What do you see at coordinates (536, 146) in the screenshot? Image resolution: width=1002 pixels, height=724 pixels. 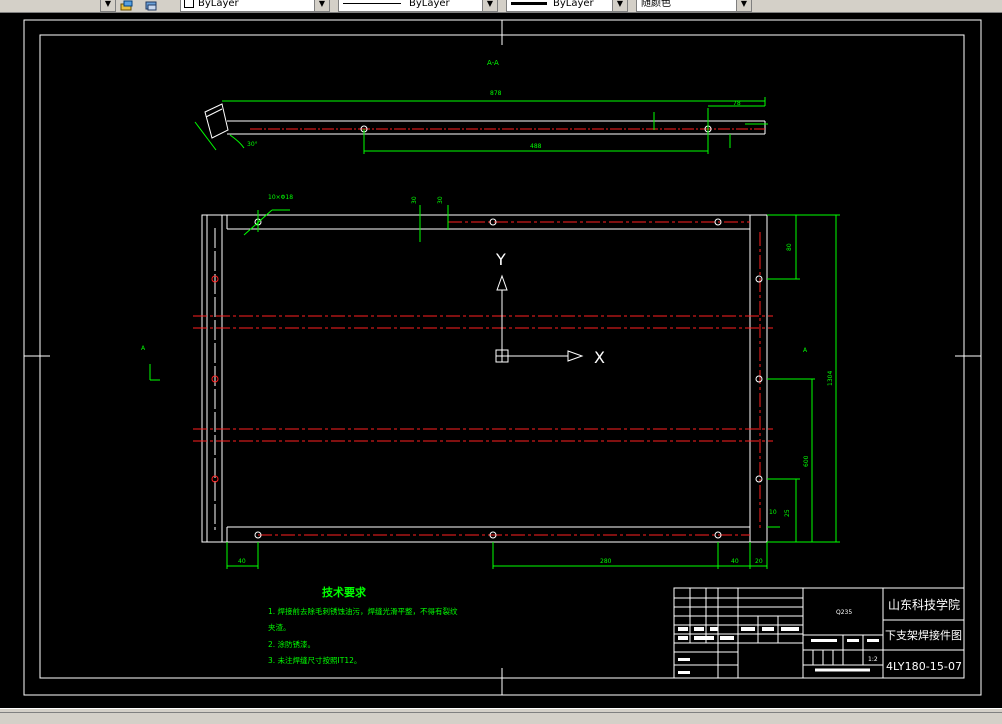 I see `dim-top-bottom: 488` at bounding box center [536, 146].